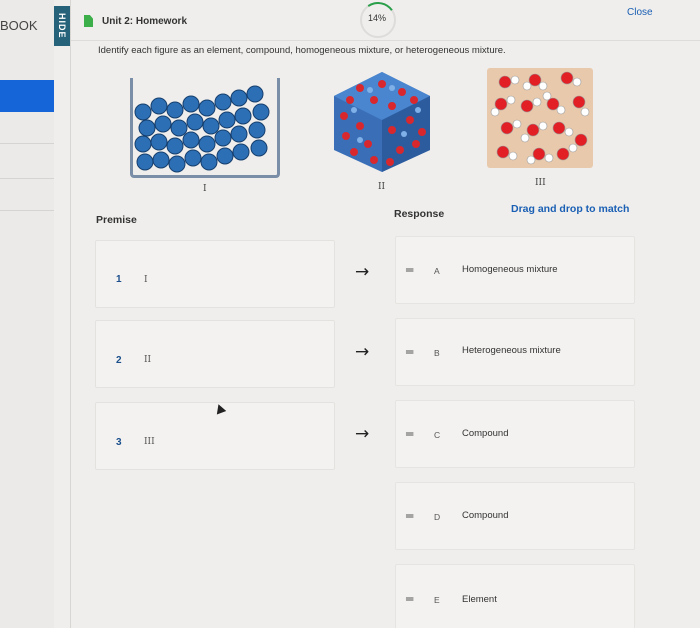 Image resolution: width=700 pixels, height=628 pixels. Describe the element at coordinates (116, 220) in the screenshot. I see `premise-heading: Premise` at that location.